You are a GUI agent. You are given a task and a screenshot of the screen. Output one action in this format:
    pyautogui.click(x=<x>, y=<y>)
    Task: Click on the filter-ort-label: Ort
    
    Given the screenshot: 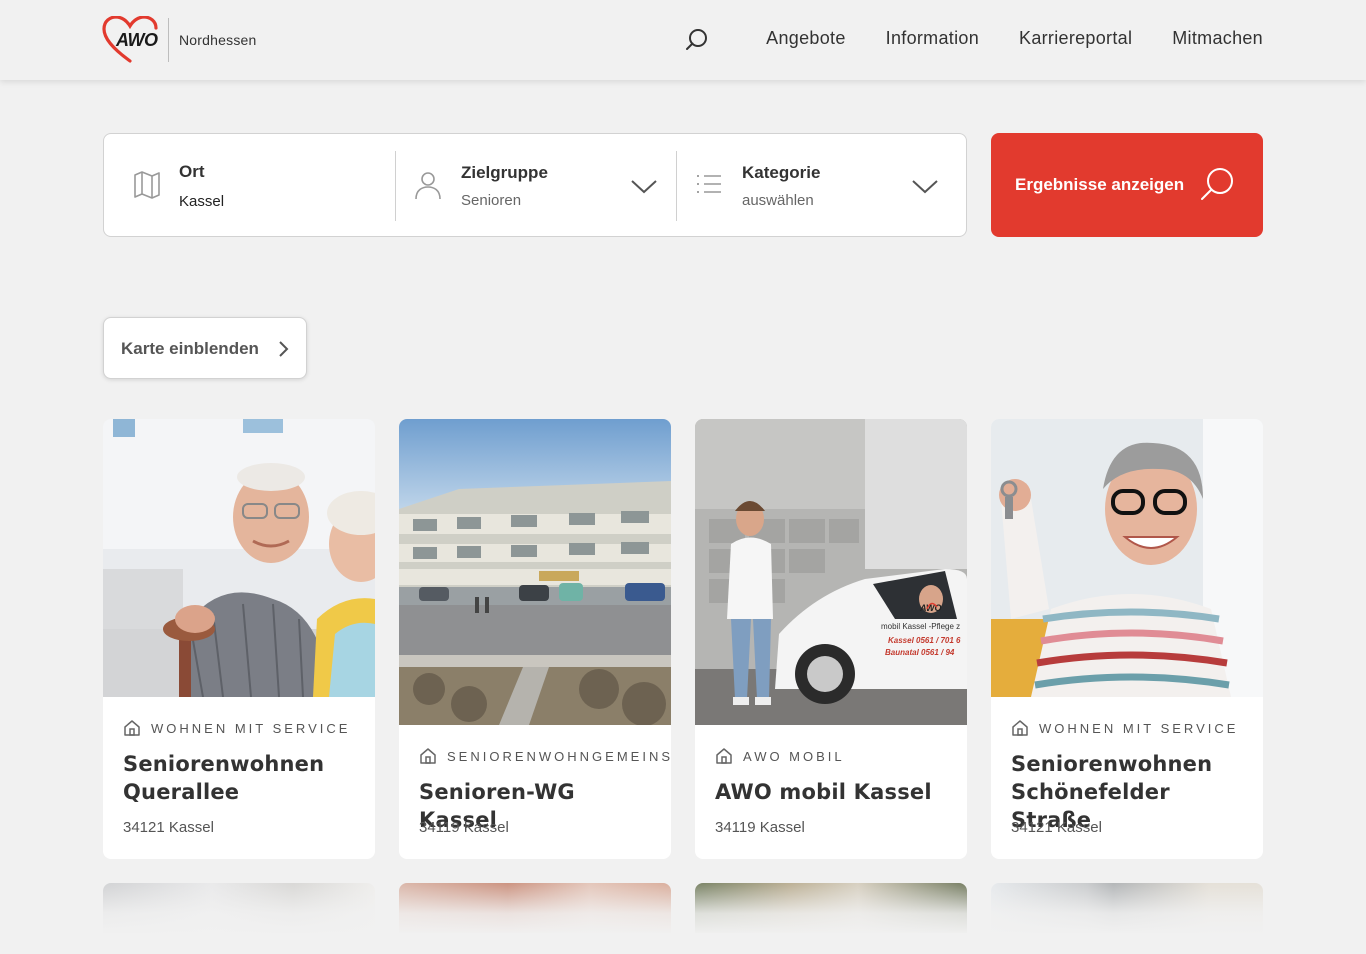 What is the action you would take?
    pyautogui.click(x=192, y=171)
    